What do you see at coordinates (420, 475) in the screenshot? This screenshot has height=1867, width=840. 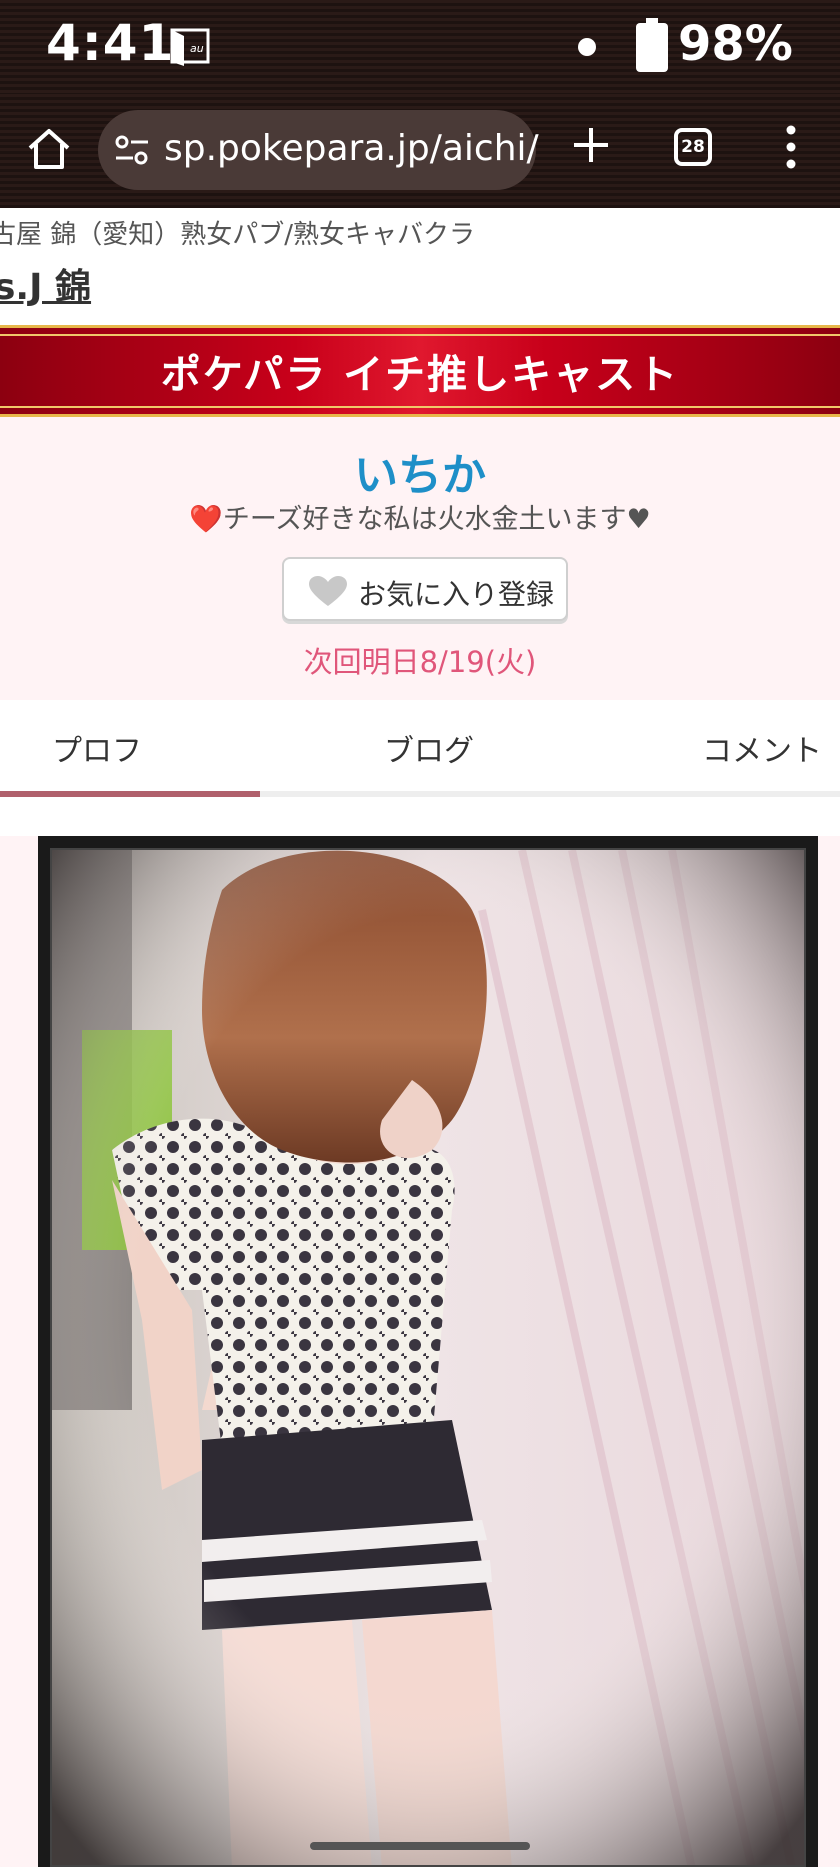 I see `cast-name: いちか` at bounding box center [420, 475].